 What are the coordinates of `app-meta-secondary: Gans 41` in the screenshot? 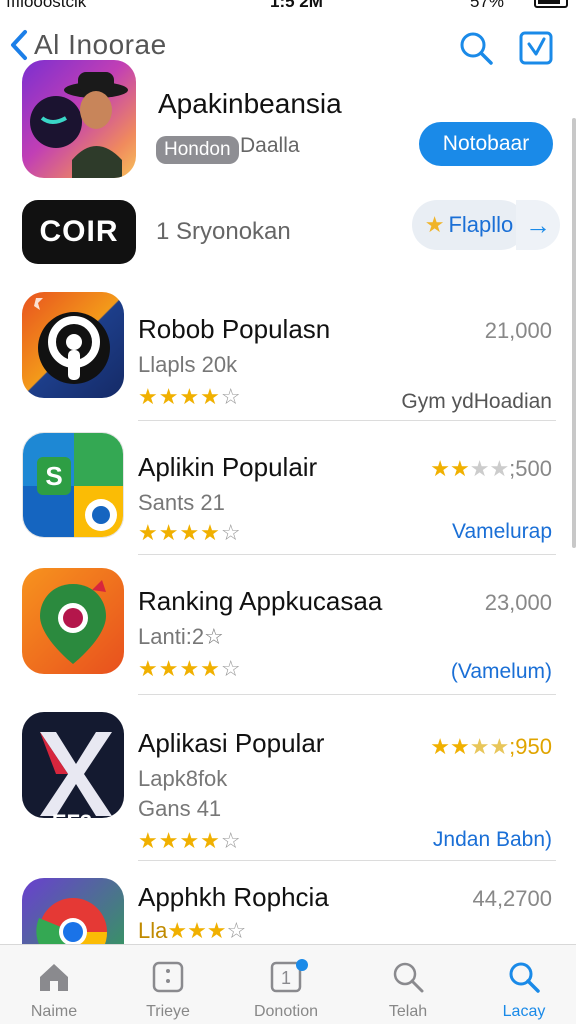 It's located at (180, 808).